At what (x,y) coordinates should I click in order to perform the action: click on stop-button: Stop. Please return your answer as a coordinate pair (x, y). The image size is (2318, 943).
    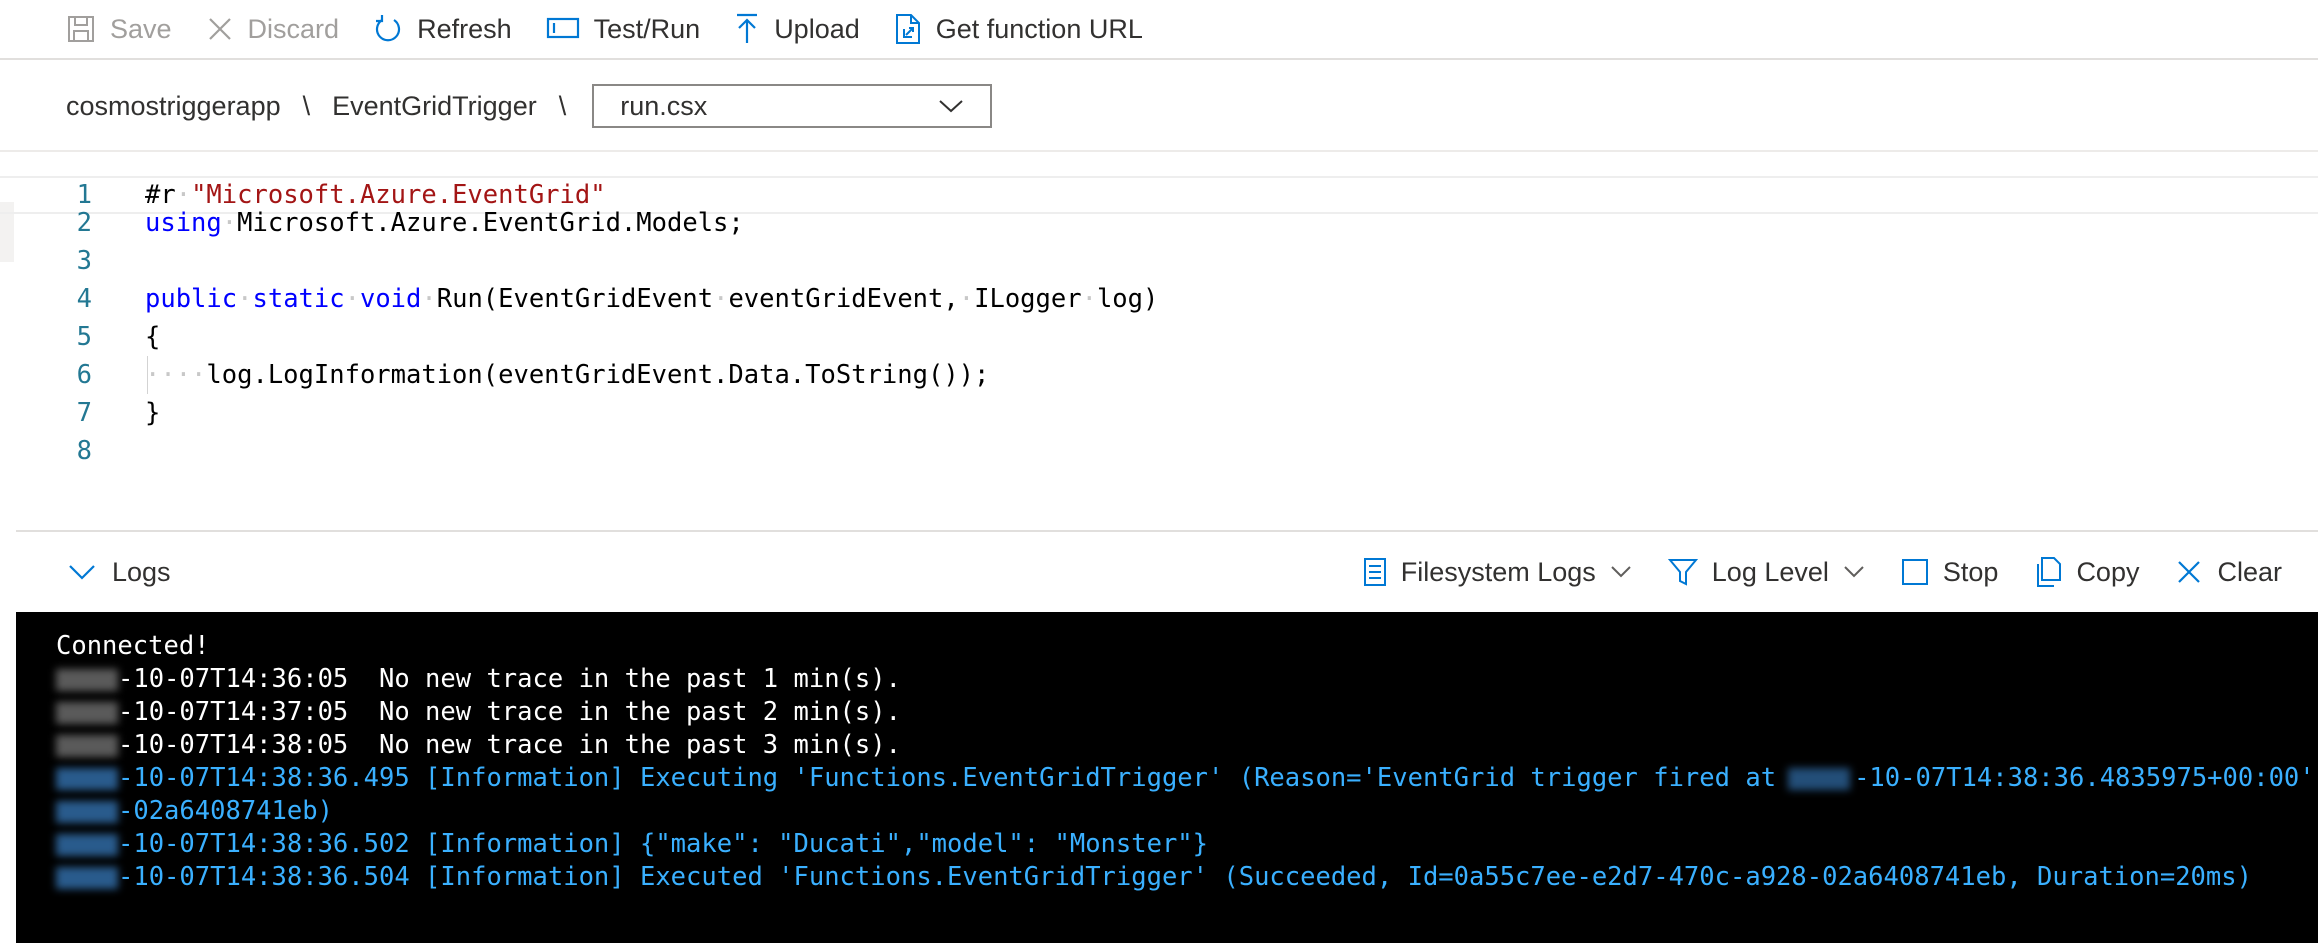
    Looking at the image, I should click on (1950, 572).